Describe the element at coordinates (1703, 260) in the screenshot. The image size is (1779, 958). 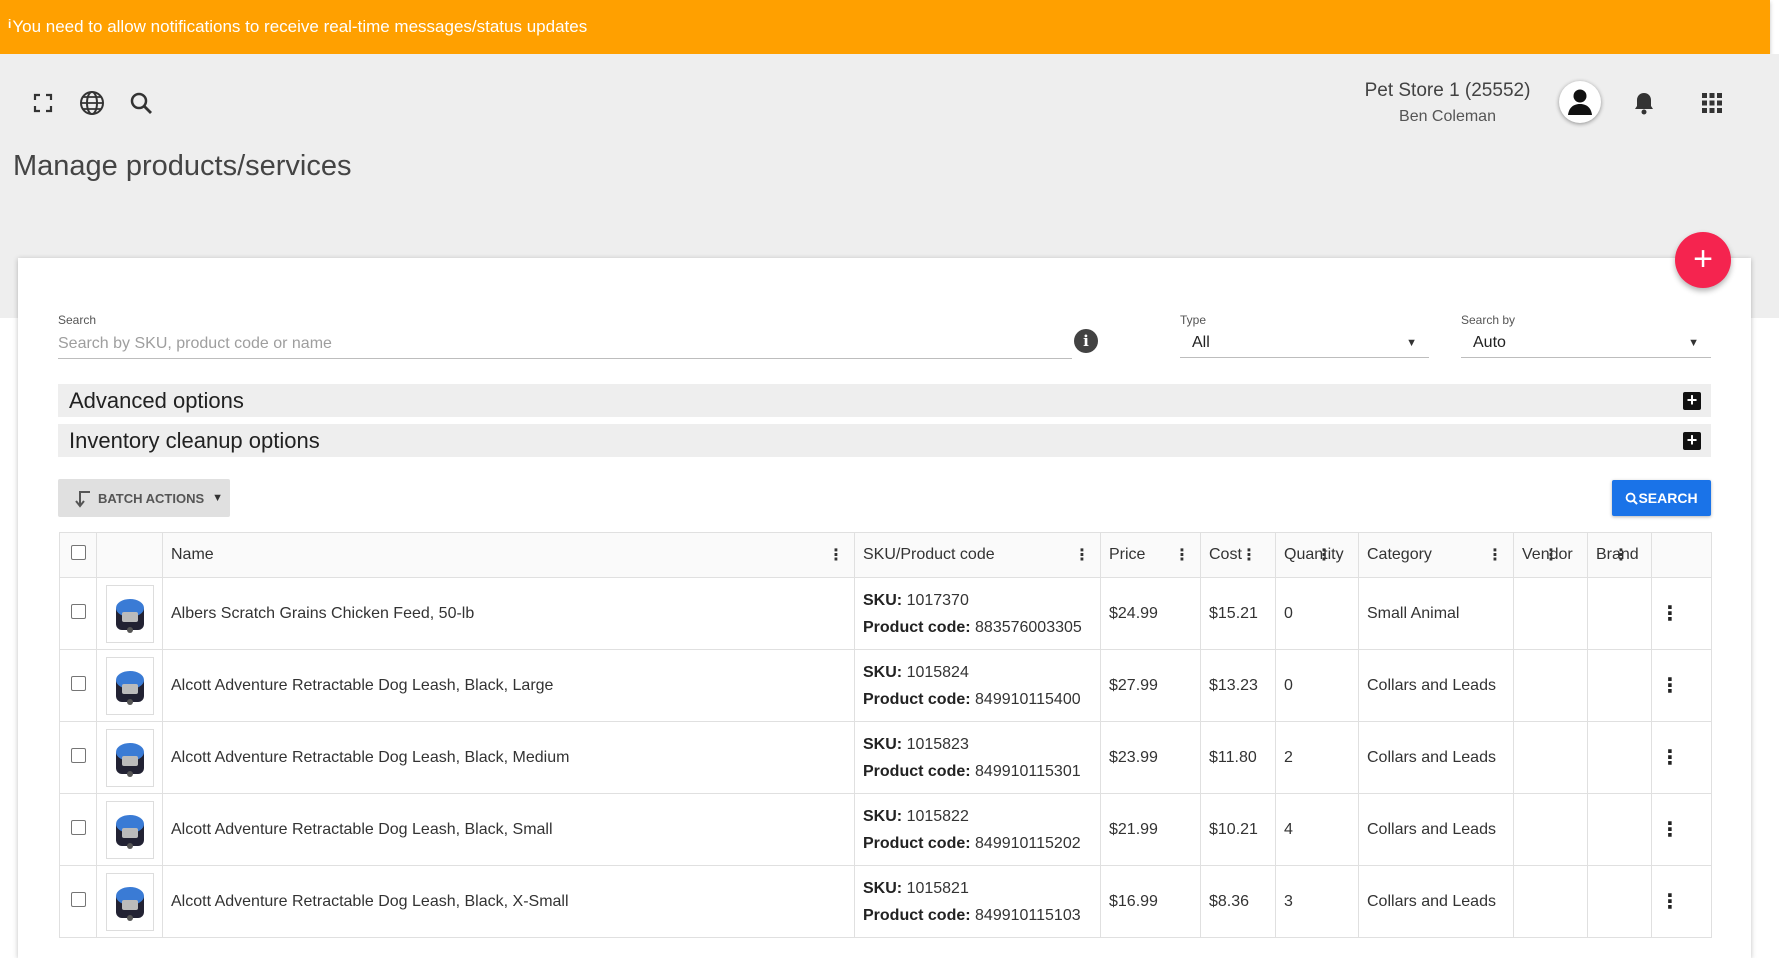
I see `add-product-button: +` at that location.